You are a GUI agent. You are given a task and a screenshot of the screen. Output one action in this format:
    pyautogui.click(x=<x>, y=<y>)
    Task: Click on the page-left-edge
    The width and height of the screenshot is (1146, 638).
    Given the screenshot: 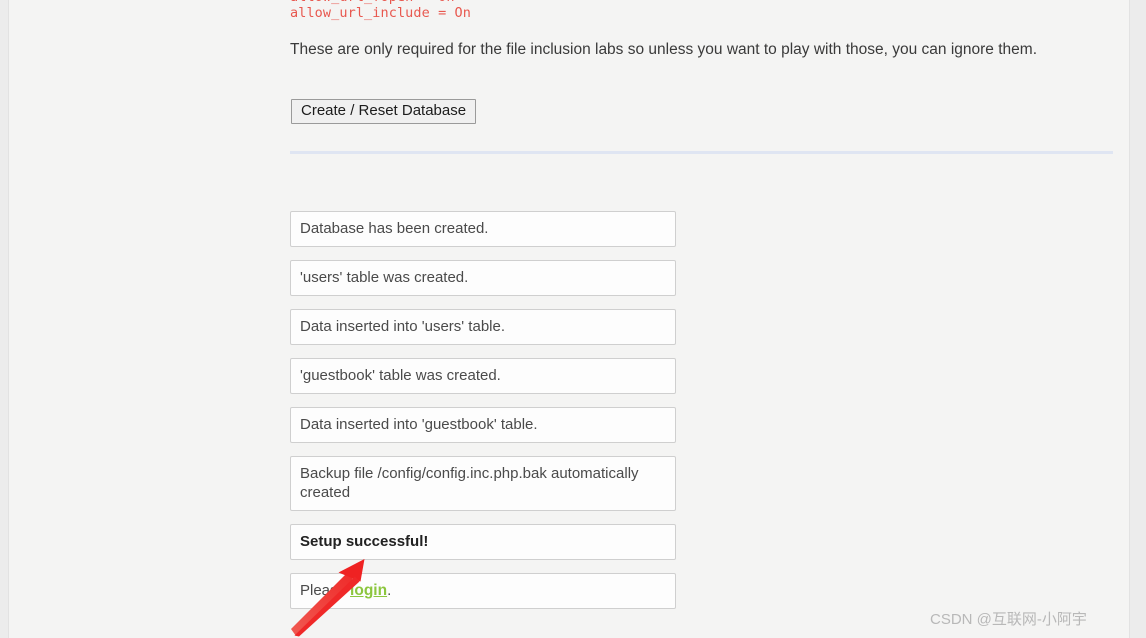 What is the action you would take?
    pyautogui.click(x=4, y=319)
    